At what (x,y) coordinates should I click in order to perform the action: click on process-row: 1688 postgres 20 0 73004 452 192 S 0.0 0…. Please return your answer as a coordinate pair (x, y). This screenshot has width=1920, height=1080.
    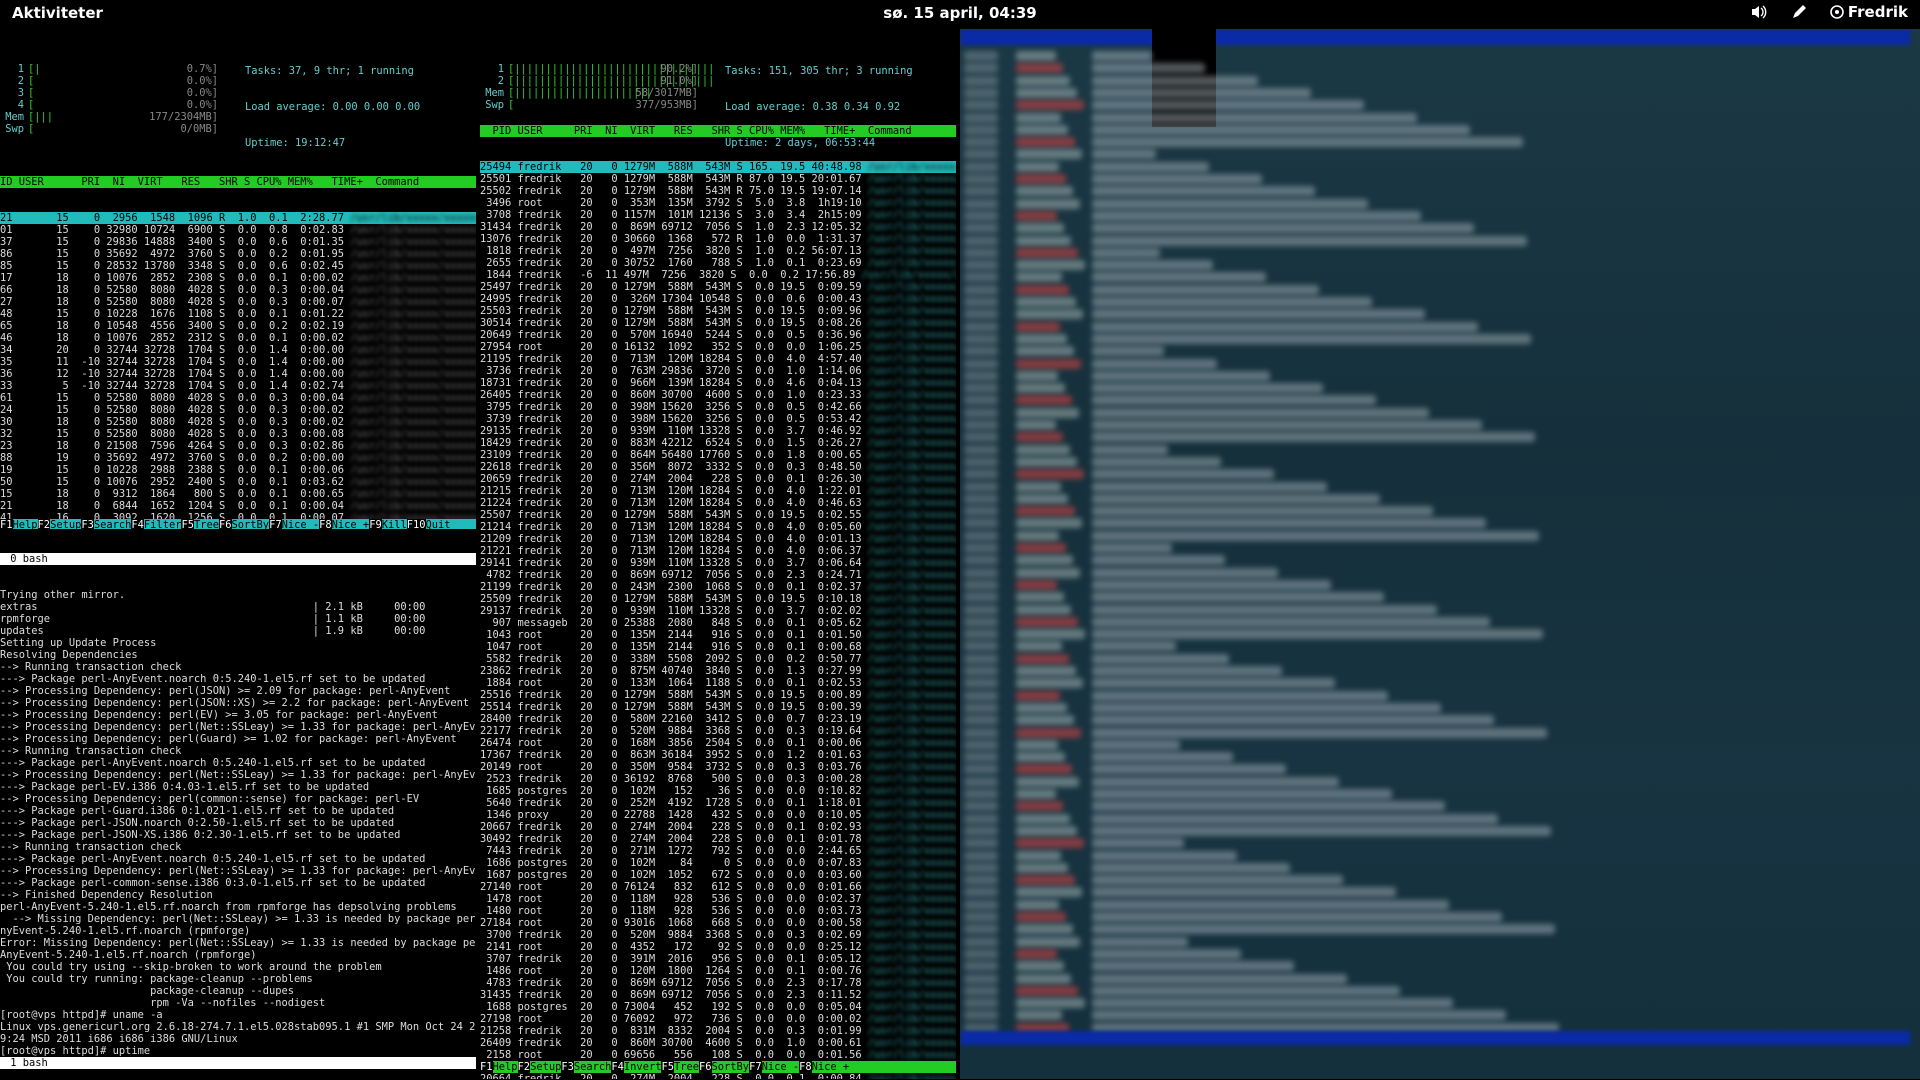
    Looking at the image, I should click on (718, 1007).